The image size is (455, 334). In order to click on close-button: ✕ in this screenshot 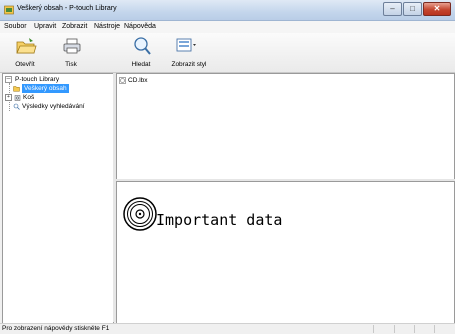, I will do `click(437, 9)`.